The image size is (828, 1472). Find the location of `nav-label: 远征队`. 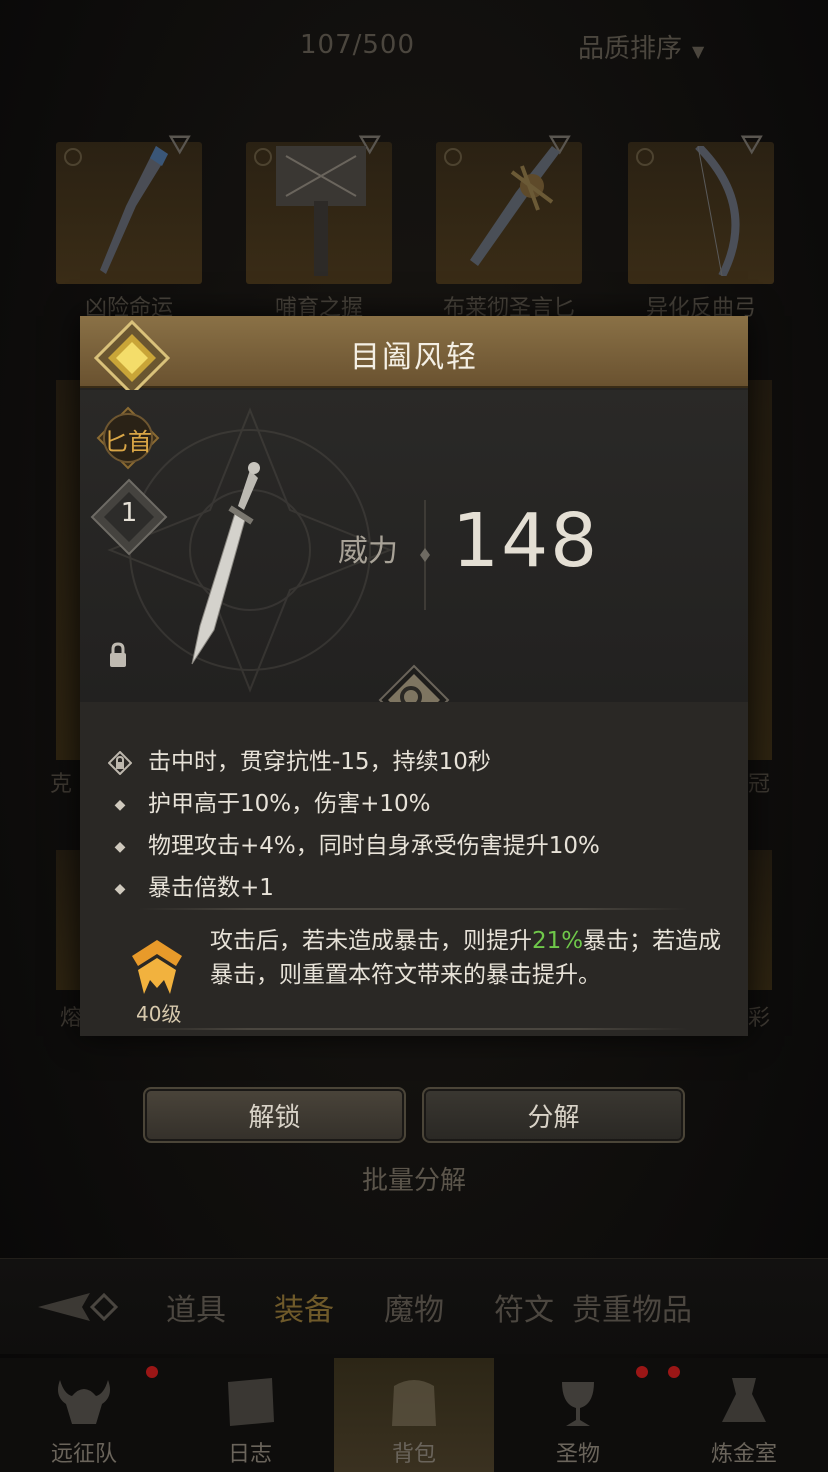

nav-label: 远征队 is located at coordinates (83, 1454).